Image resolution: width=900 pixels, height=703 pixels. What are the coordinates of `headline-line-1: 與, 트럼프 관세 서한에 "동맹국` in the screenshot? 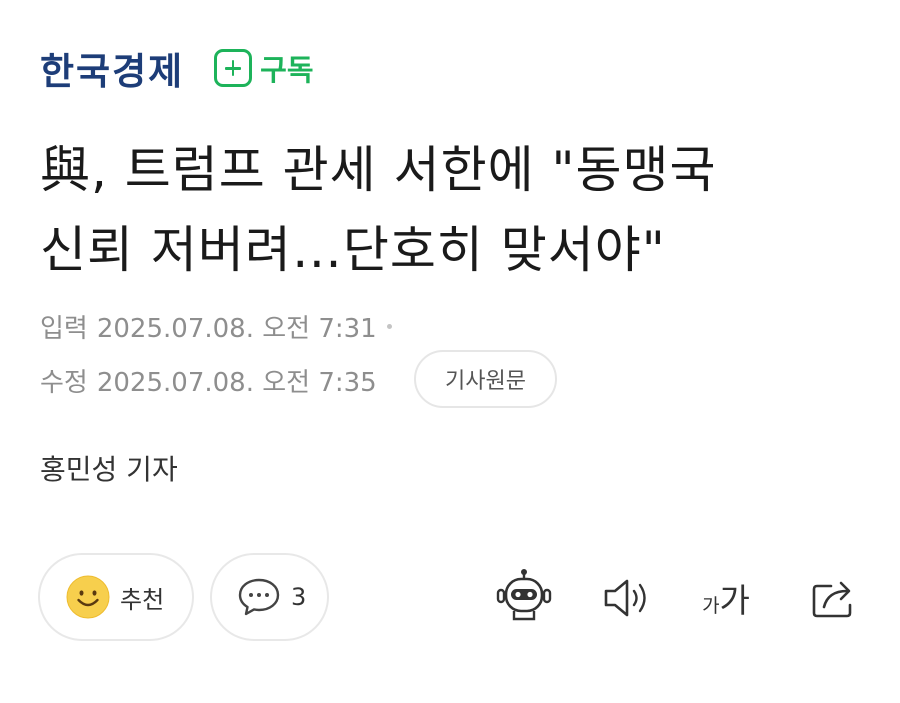 It's located at (378, 170).